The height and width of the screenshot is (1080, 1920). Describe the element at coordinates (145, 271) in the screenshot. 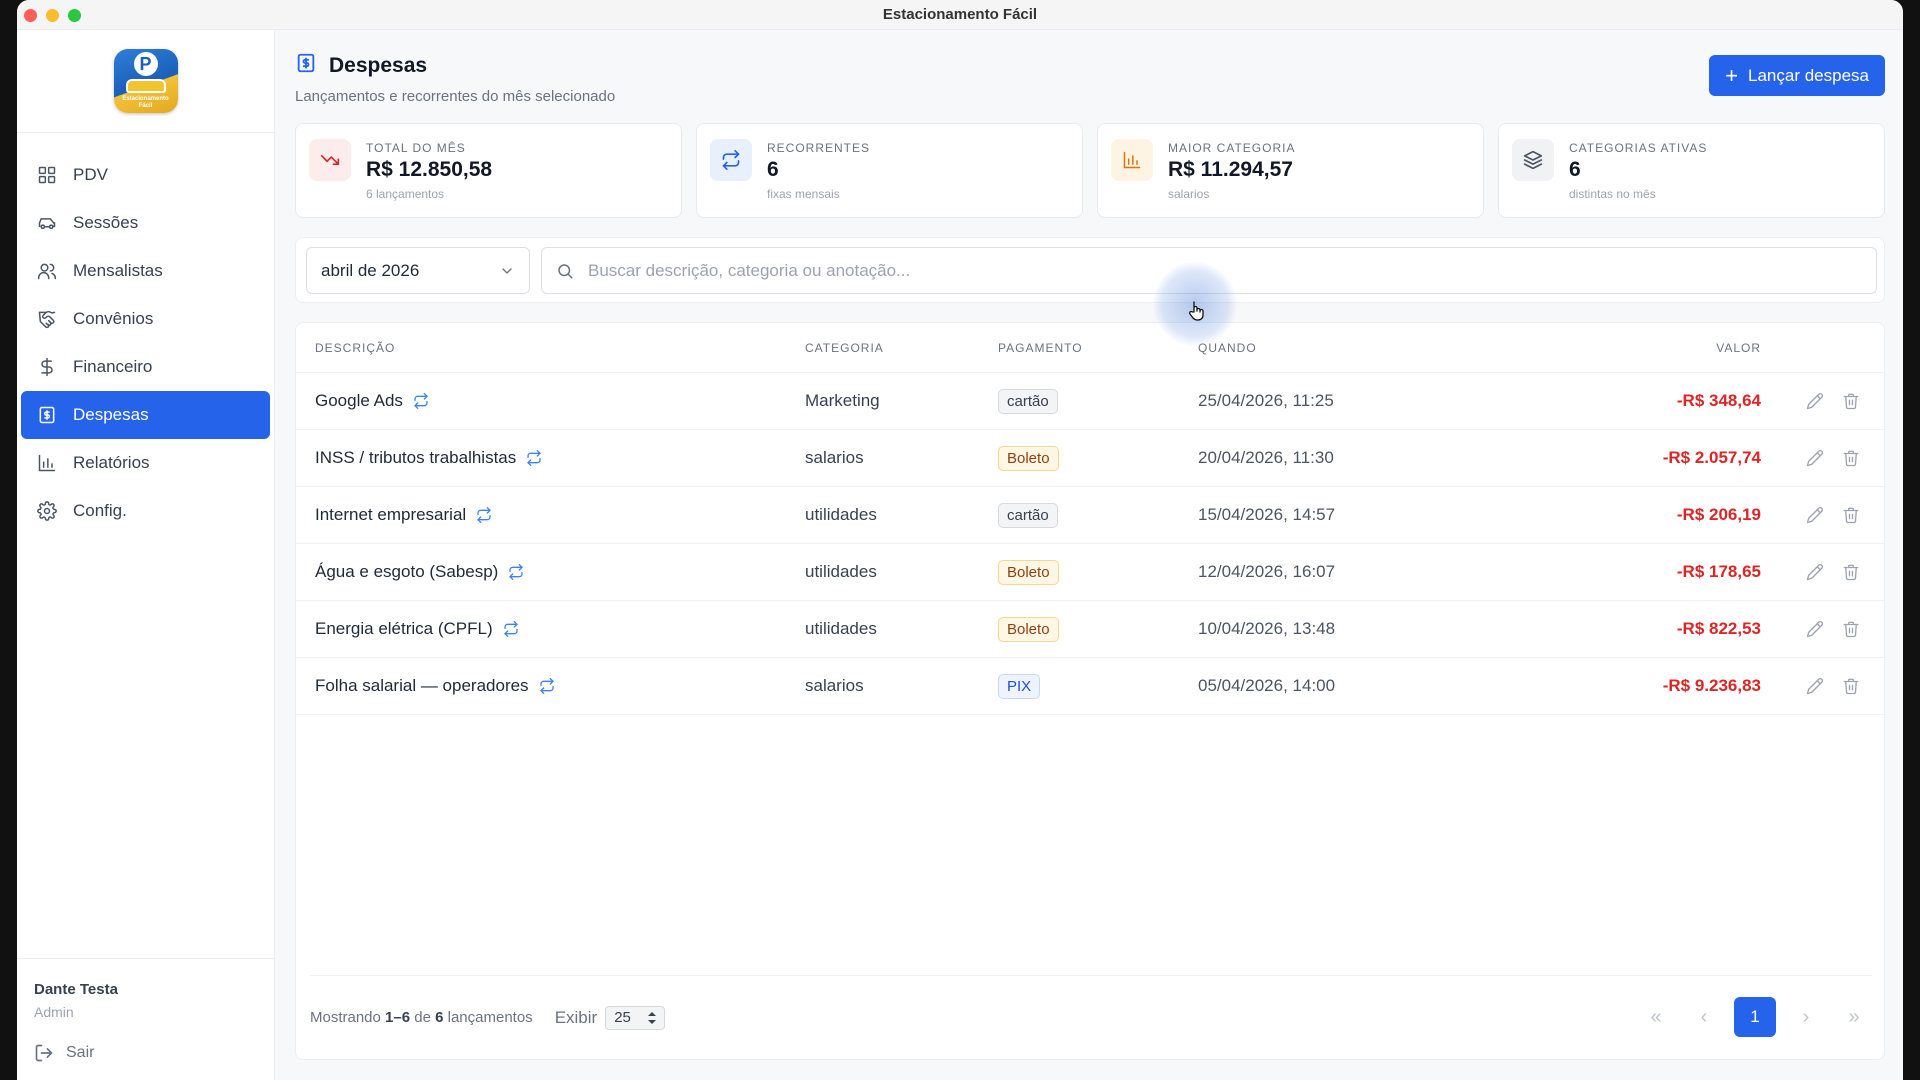

I see `sidebar-item-mensalistas: Mensalistas` at that location.